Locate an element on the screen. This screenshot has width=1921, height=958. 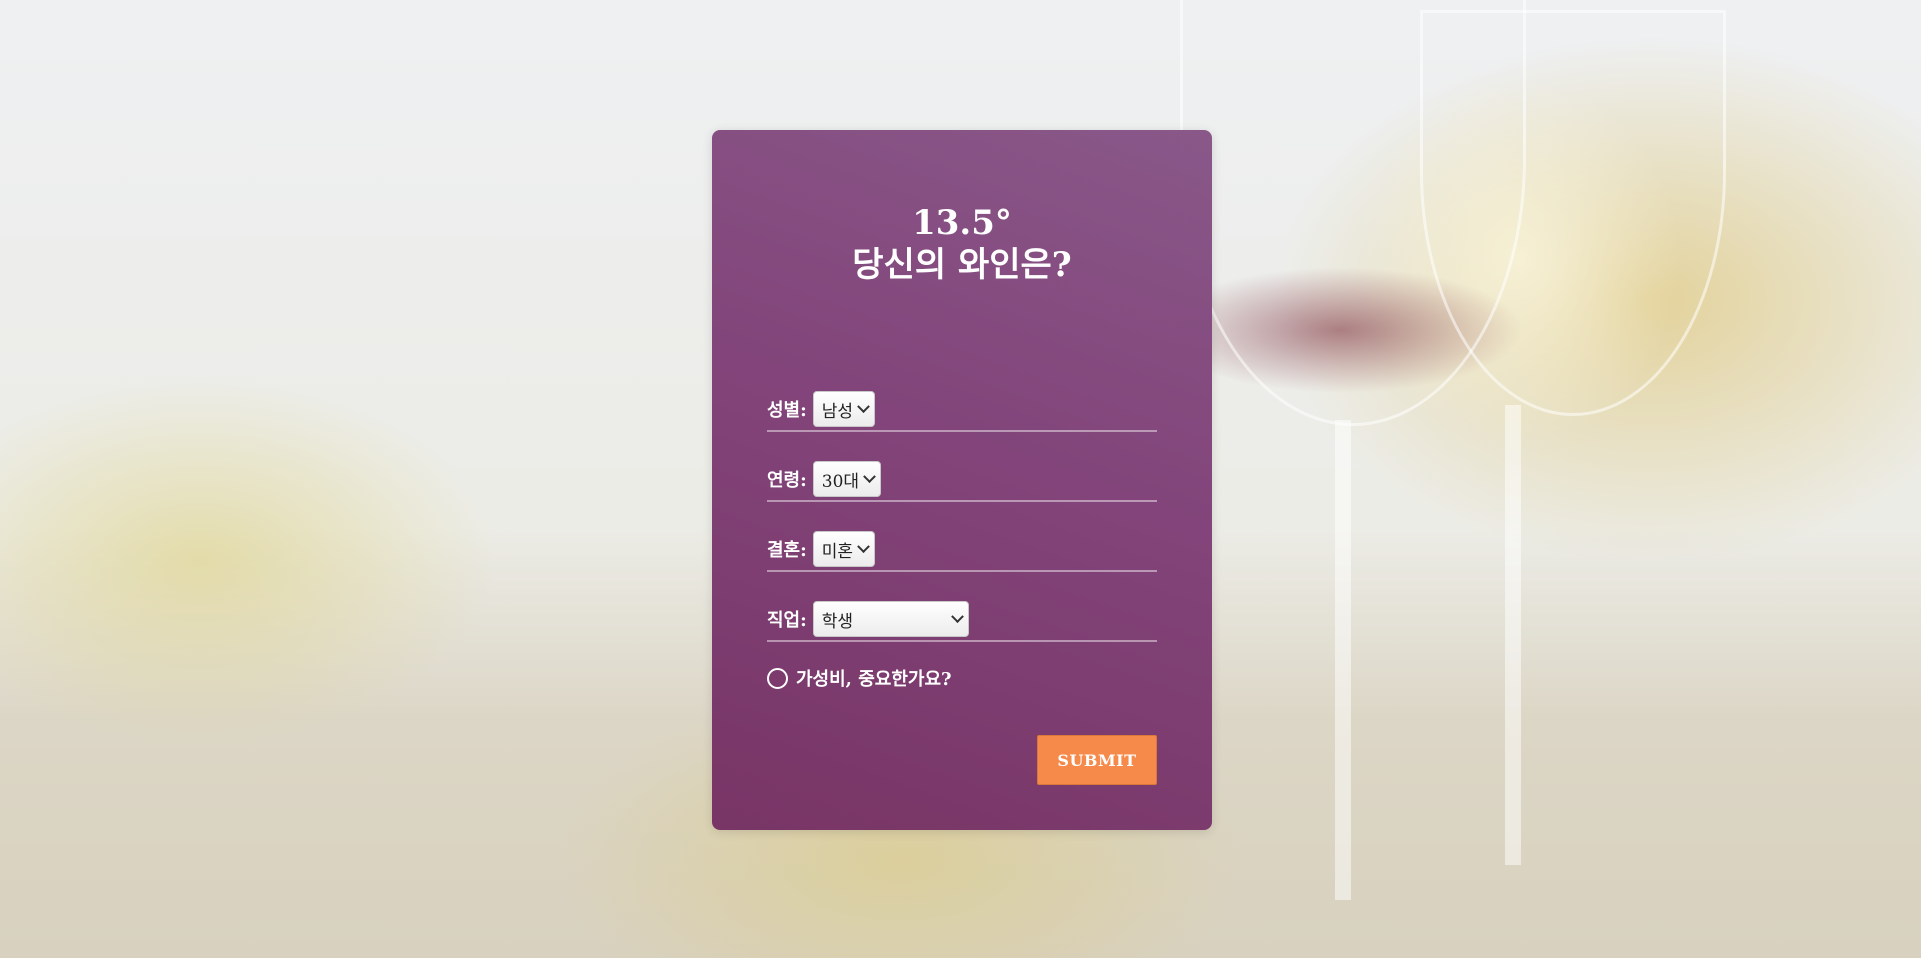
marriage-field: 결혼: 미혼 is located at coordinates (962, 550).